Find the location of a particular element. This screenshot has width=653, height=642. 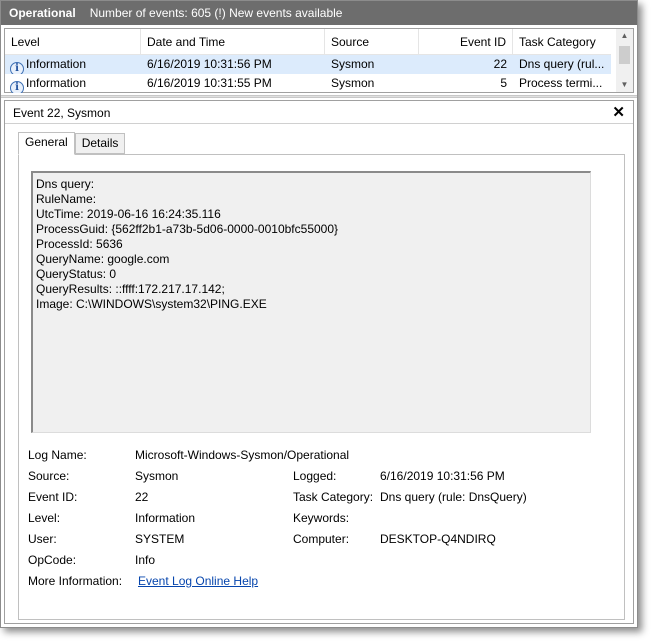

detail-tabs: General Details is located at coordinates (72, 143).